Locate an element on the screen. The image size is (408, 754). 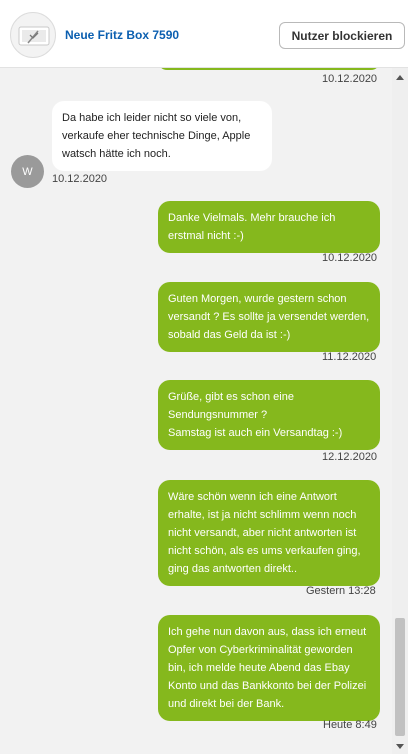
router-image-icon is located at coordinates (34, 36).